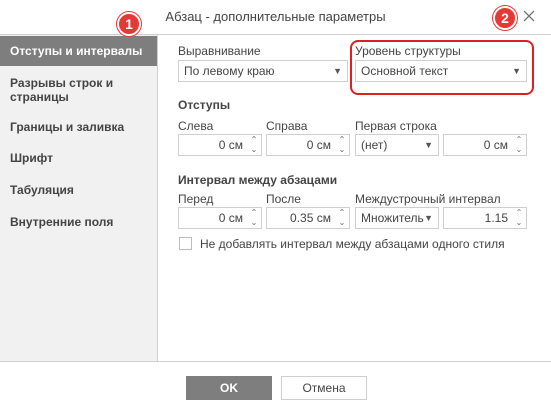 This screenshot has width=551, height=409. What do you see at coordinates (204, 105) in the screenshot?
I see `indents-section-title: Отступы` at bounding box center [204, 105].